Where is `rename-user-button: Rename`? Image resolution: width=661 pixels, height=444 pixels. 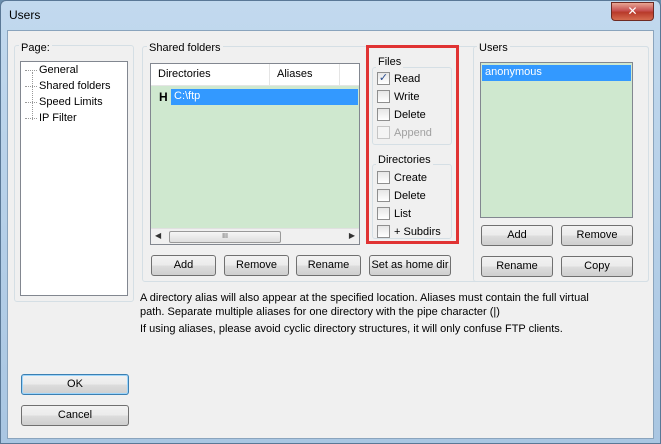
rename-user-button: Rename is located at coordinates (517, 266).